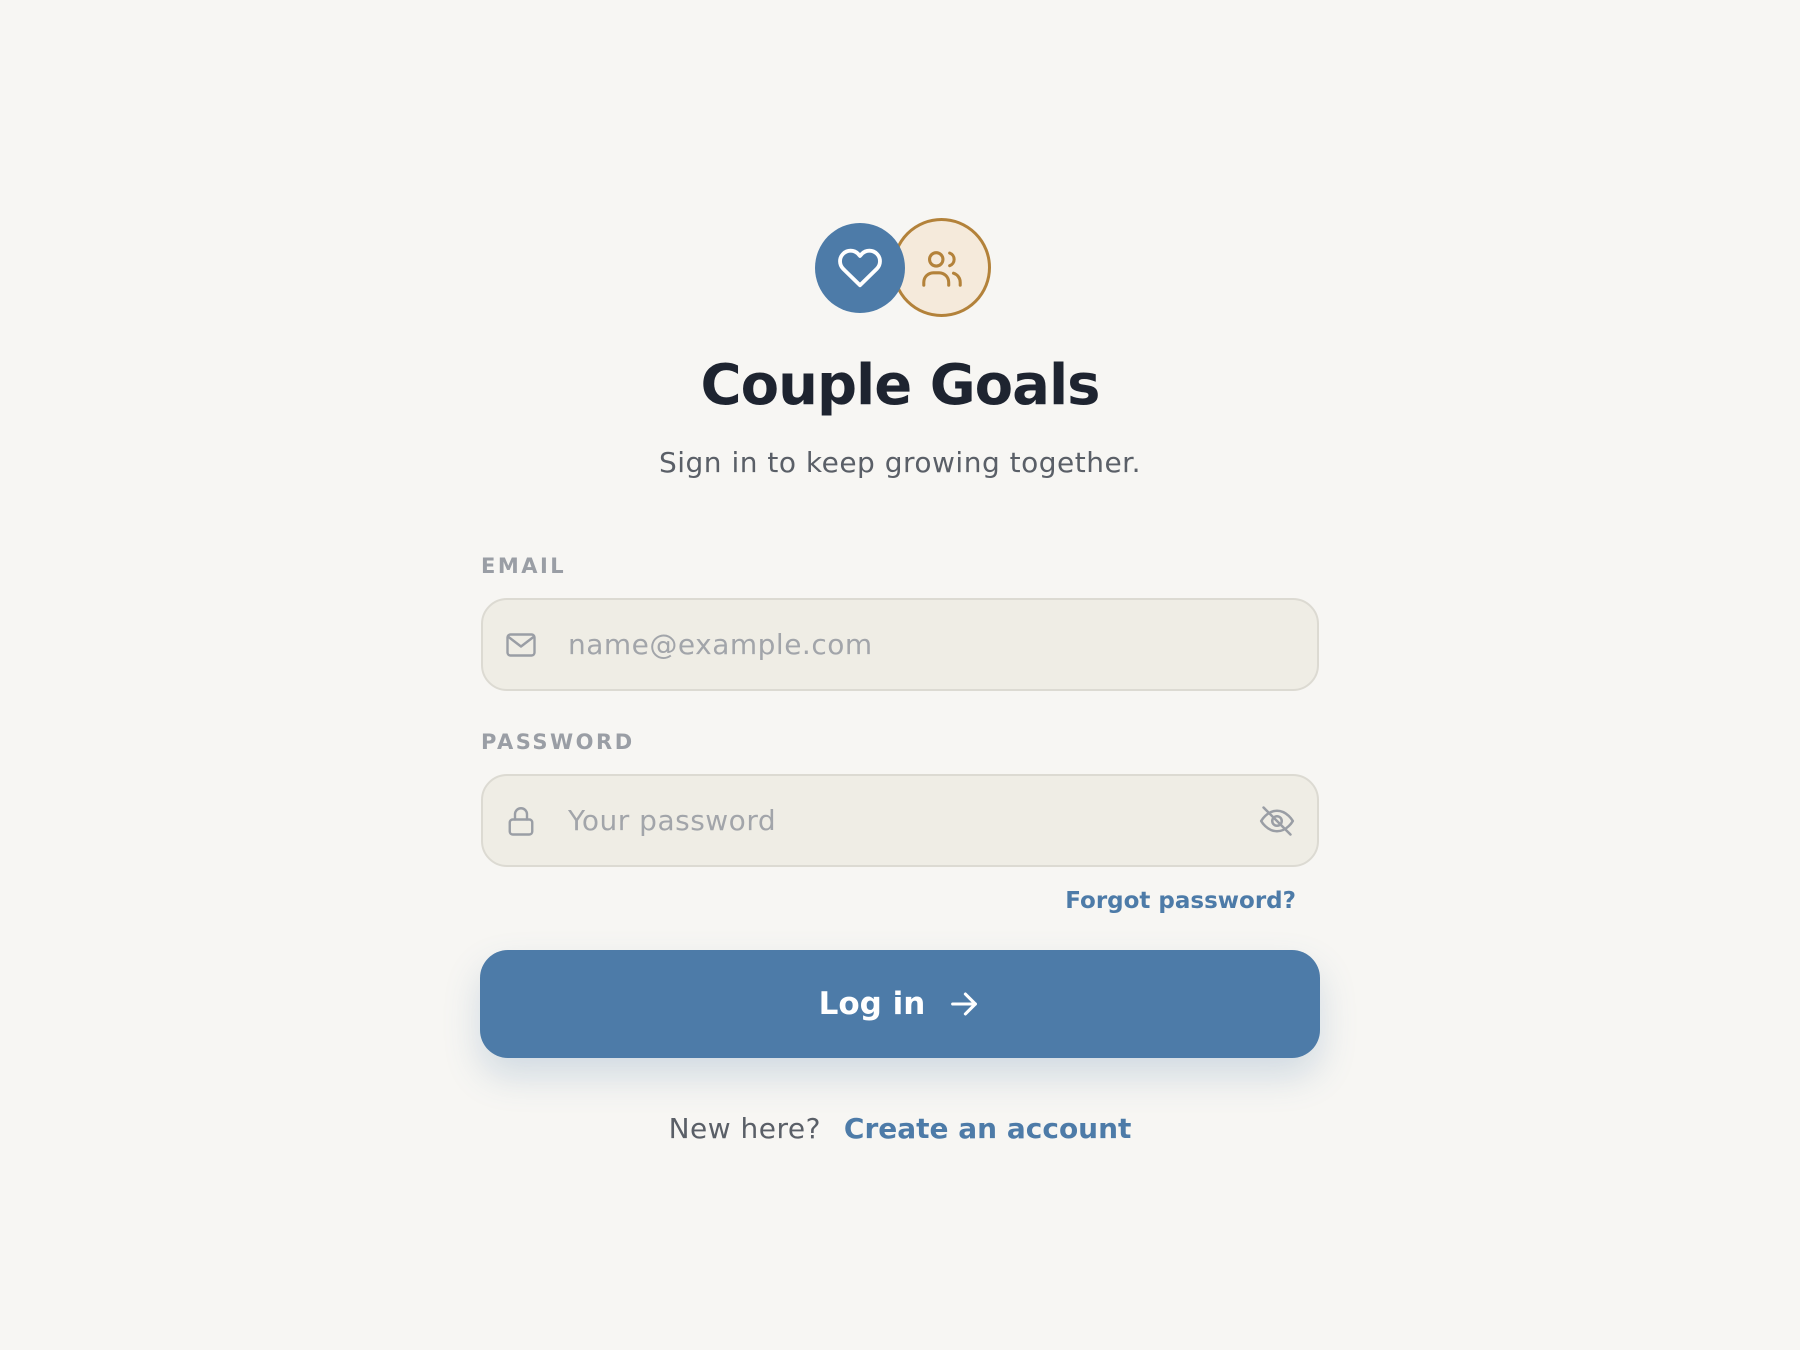  What do you see at coordinates (524, 566) in the screenshot?
I see `email-label: EMAIL` at bounding box center [524, 566].